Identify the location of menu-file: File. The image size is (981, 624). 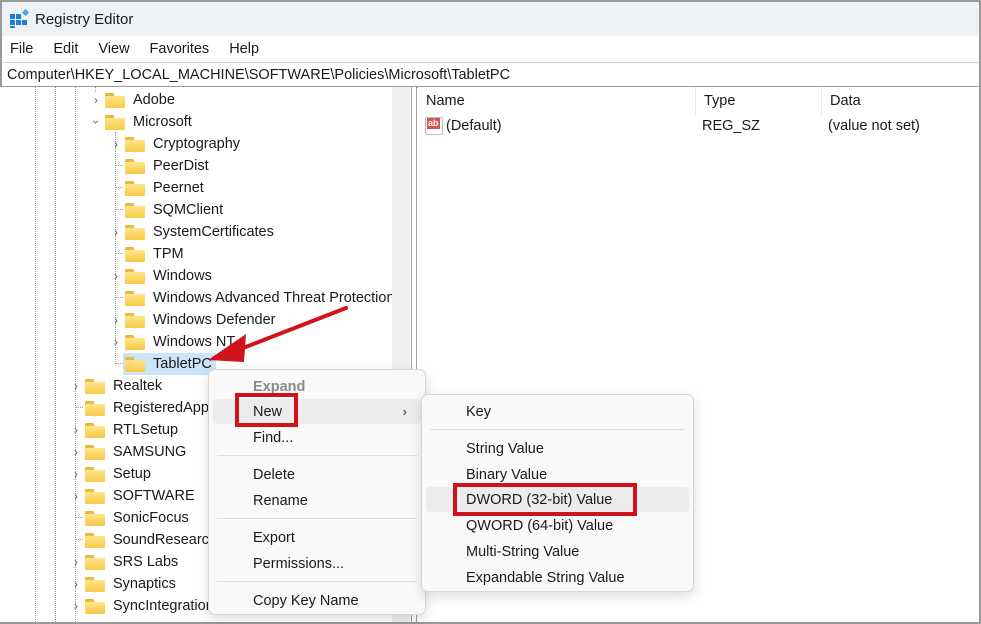
(21, 49).